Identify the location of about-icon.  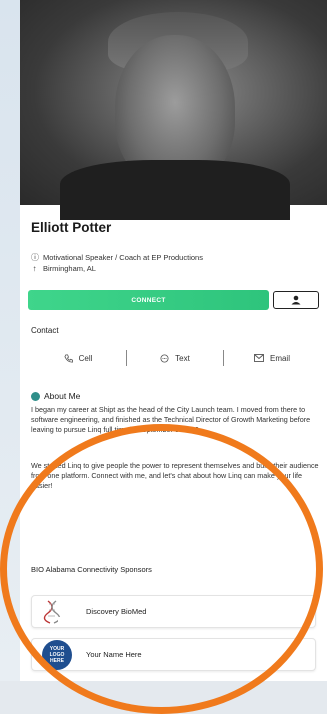
(35, 396).